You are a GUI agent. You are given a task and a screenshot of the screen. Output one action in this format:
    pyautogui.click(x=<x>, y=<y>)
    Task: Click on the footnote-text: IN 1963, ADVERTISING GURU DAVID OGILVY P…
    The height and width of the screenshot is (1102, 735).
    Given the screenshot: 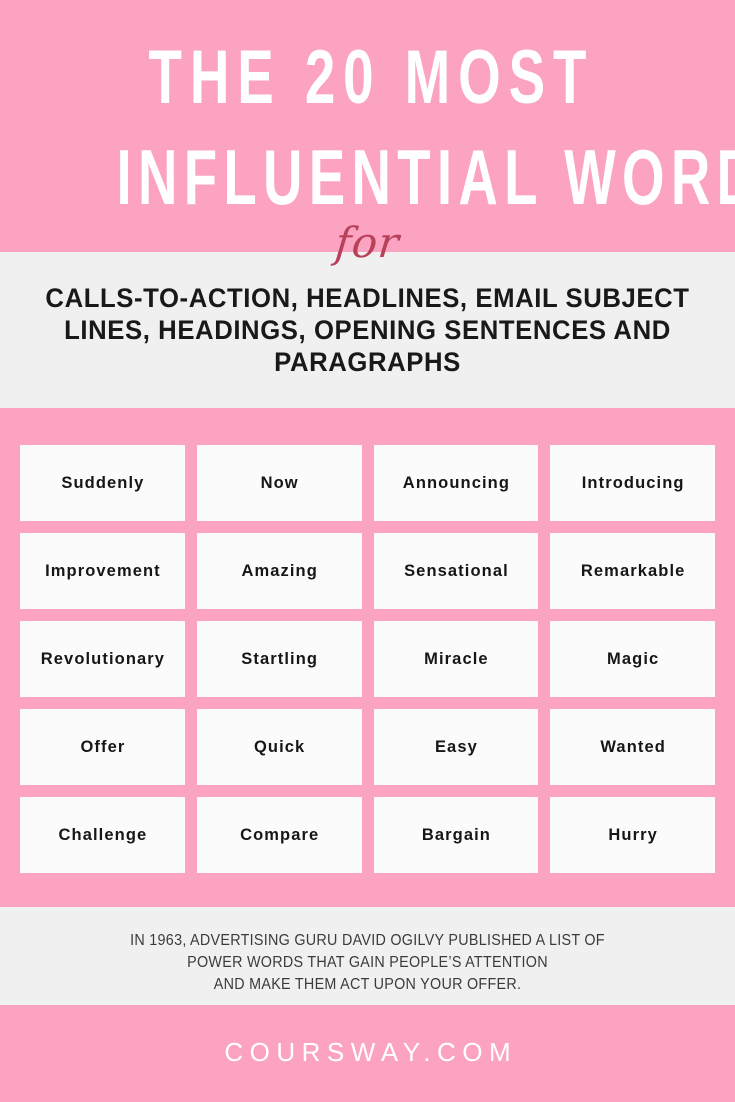 What is the action you would take?
    pyautogui.click(x=367, y=963)
    